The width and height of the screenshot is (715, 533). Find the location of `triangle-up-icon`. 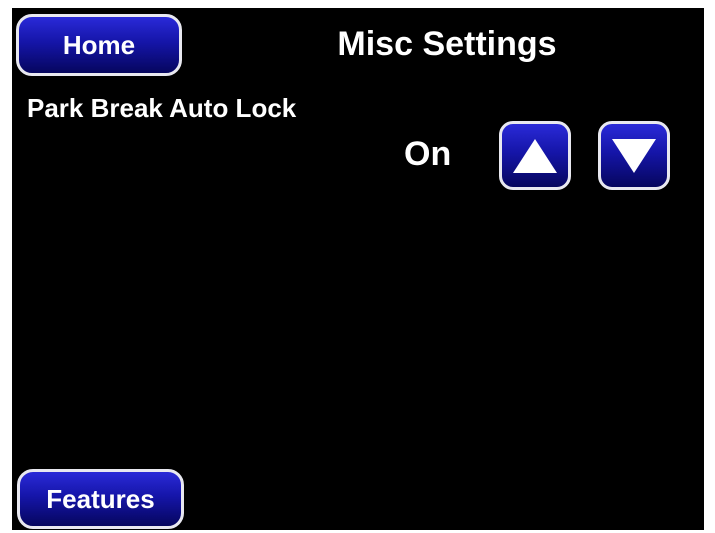

triangle-up-icon is located at coordinates (535, 155).